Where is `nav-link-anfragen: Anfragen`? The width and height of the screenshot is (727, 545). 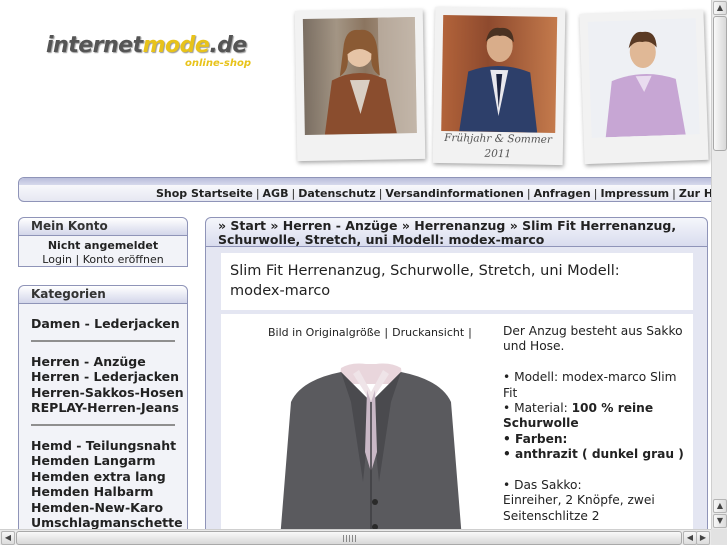 nav-link-anfragen: Anfragen is located at coordinates (562, 193).